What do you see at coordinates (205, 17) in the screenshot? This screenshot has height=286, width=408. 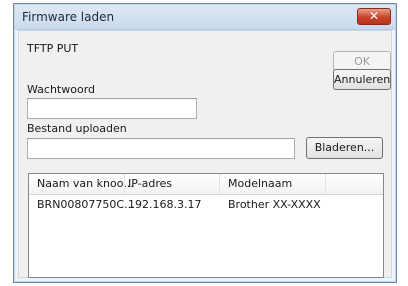 I see `title-bar: Firmware laden ✕` at bounding box center [205, 17].